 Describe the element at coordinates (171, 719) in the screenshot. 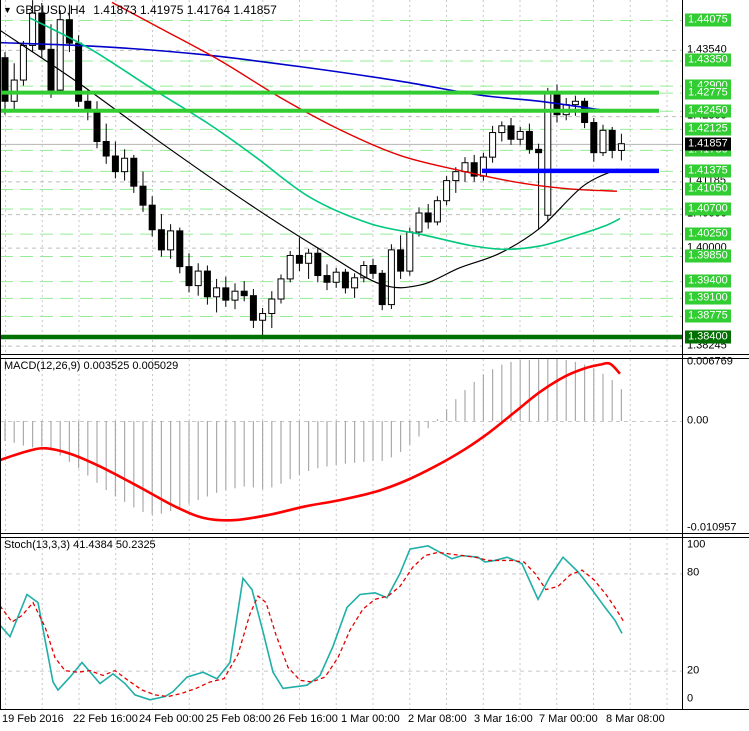

I see `time-axis-label: 24 Feb 00:00` at that location.